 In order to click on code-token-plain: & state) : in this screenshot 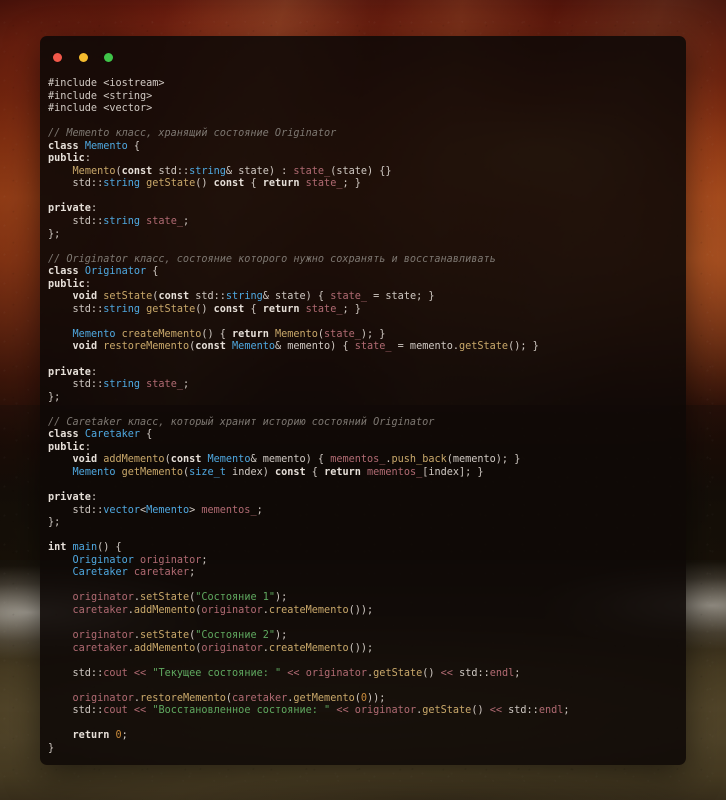, I will do `click(259, 171)`.